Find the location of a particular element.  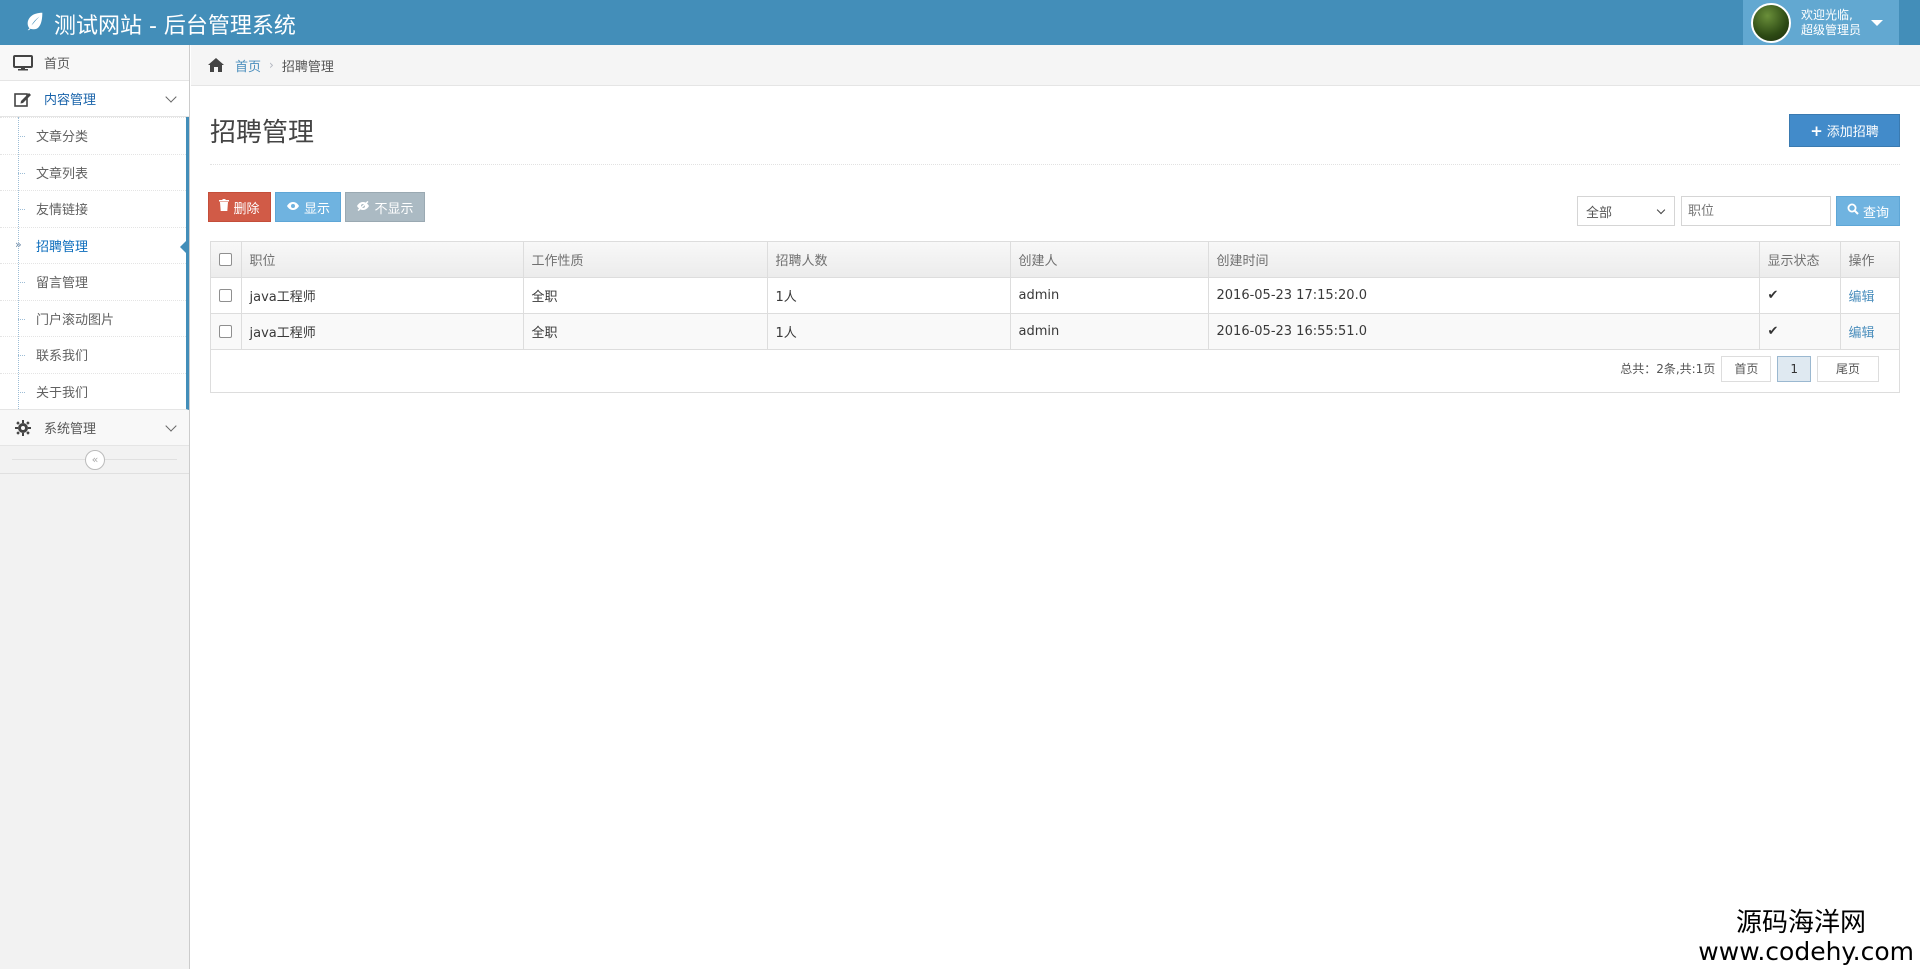

sidebar-item-messages: 留言管理 is located at coordinates (93, 281).